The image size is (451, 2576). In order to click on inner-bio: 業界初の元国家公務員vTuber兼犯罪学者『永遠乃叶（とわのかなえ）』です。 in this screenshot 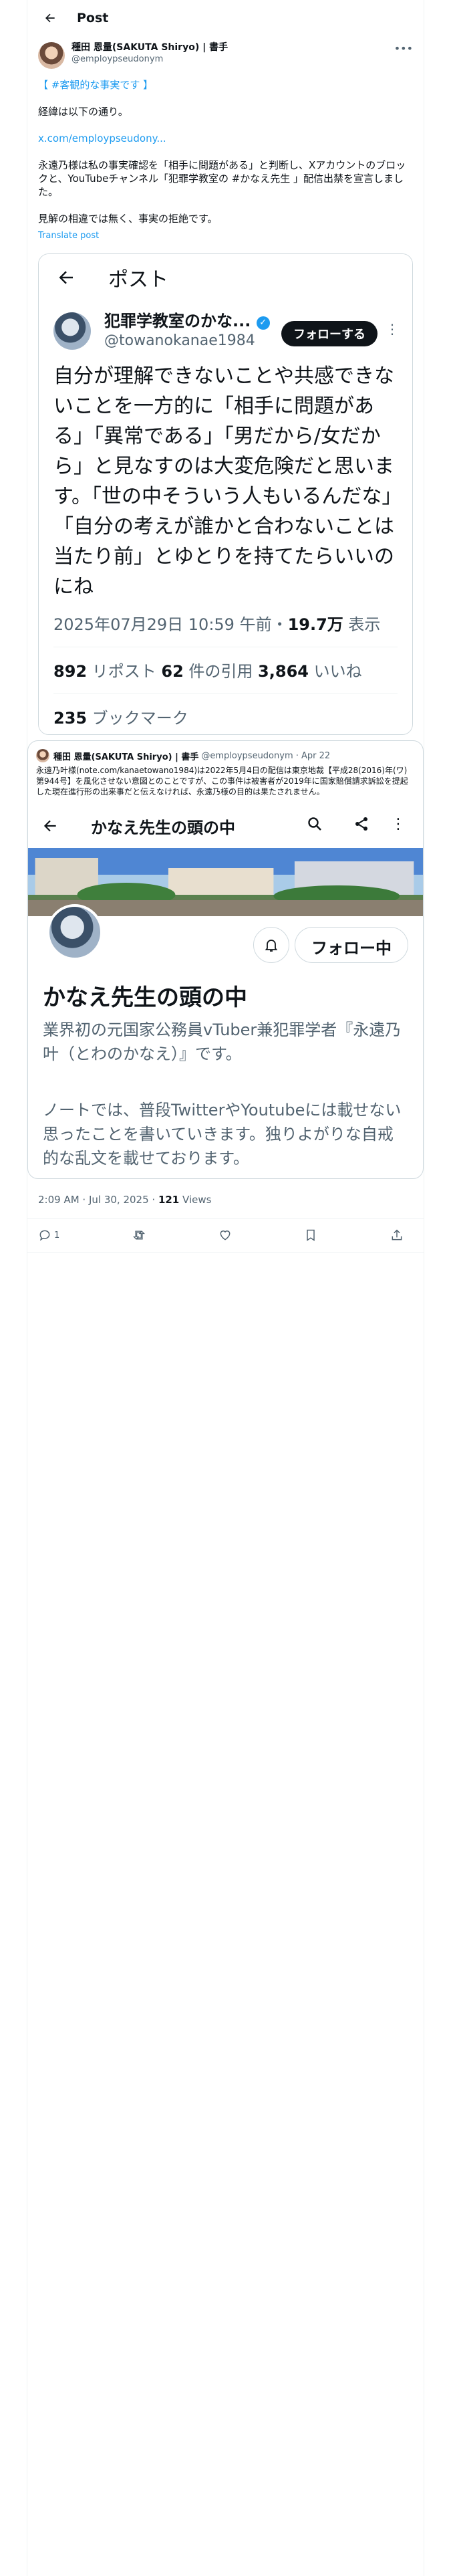, I will do `click(222, 1042)`.